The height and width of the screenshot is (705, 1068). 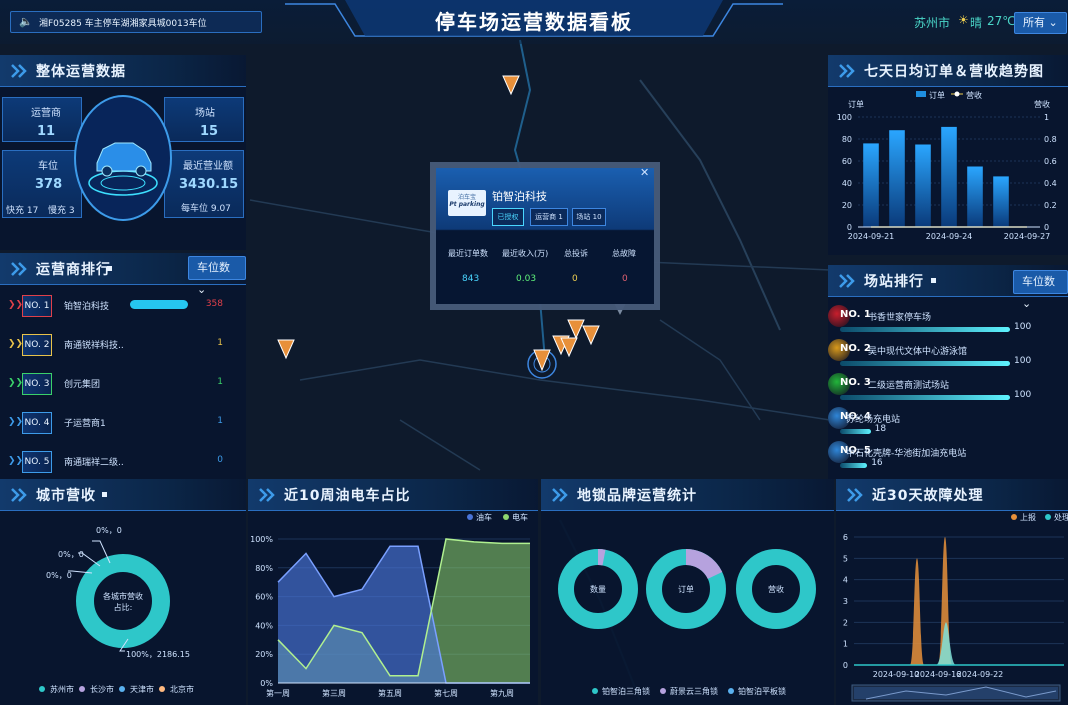 What do you see at coordinates (264, 625) in the screenshot?
I see `y-tick-label: 40%` at bounding box center [264, 625].